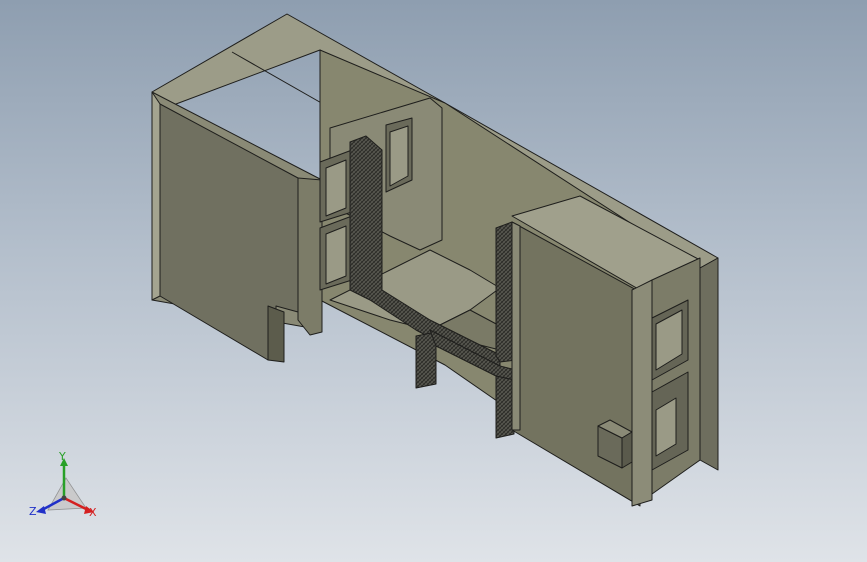 Image resolution: width=867 pixels, height=562 pixels. Describe the element at coordinates (642, 393) in the screenshot. I see `right-column` at that location.